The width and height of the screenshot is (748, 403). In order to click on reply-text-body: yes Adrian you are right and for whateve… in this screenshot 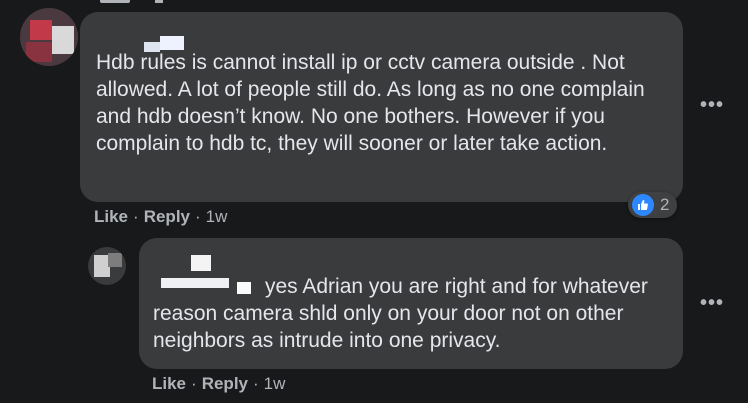, I will do `click(403, 313)`.